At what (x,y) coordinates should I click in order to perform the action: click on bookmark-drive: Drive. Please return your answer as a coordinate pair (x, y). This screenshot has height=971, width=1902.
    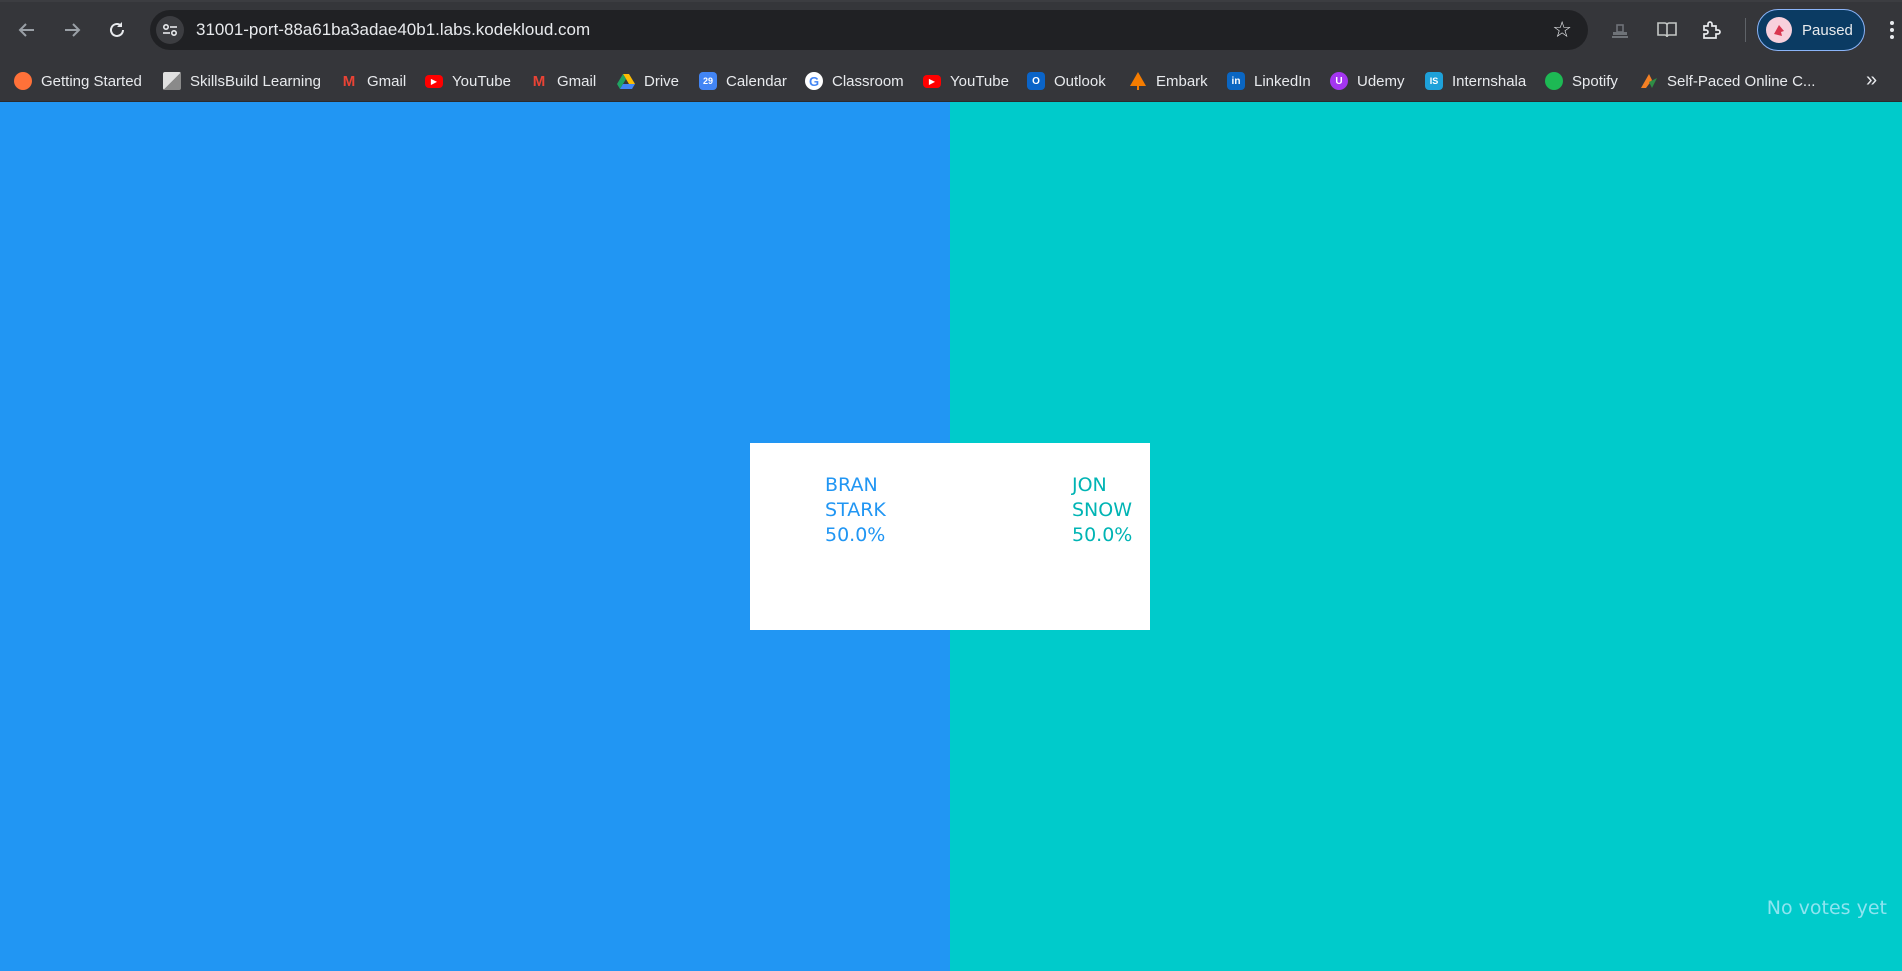
    Looking at the image, I should click on (648, 81).